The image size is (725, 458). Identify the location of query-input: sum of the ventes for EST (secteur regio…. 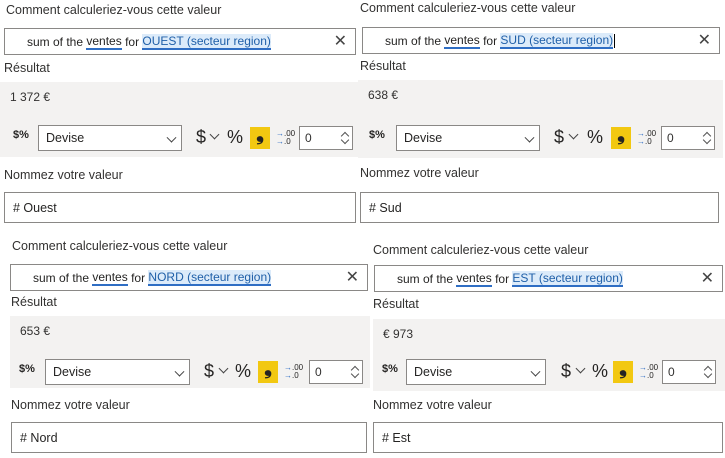
(548, 278).